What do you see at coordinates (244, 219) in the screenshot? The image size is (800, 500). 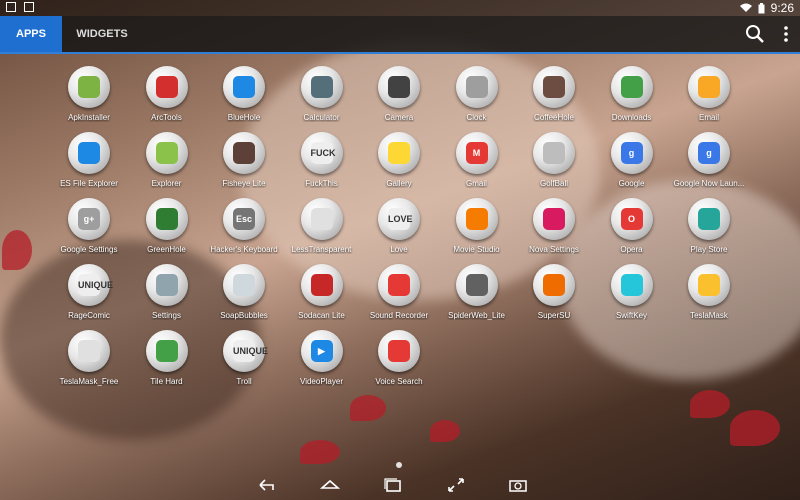 I see `keyboard-icon: Esc` at bounding box center [244, 219].